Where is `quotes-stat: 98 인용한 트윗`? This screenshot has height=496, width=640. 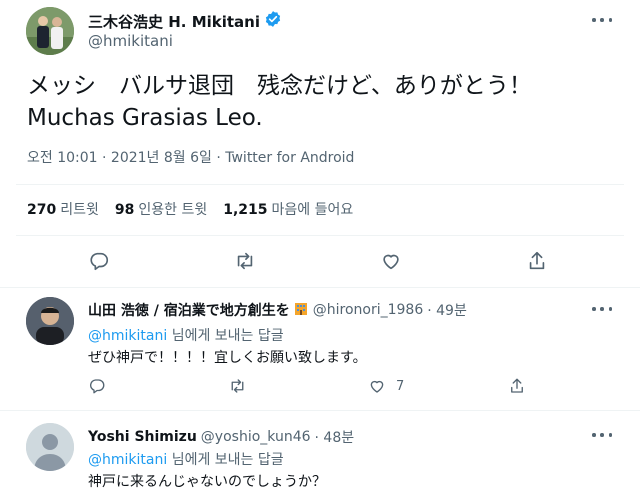 quotes-stat: 98 인용한 트윗 is located at coordinates (161, 209).